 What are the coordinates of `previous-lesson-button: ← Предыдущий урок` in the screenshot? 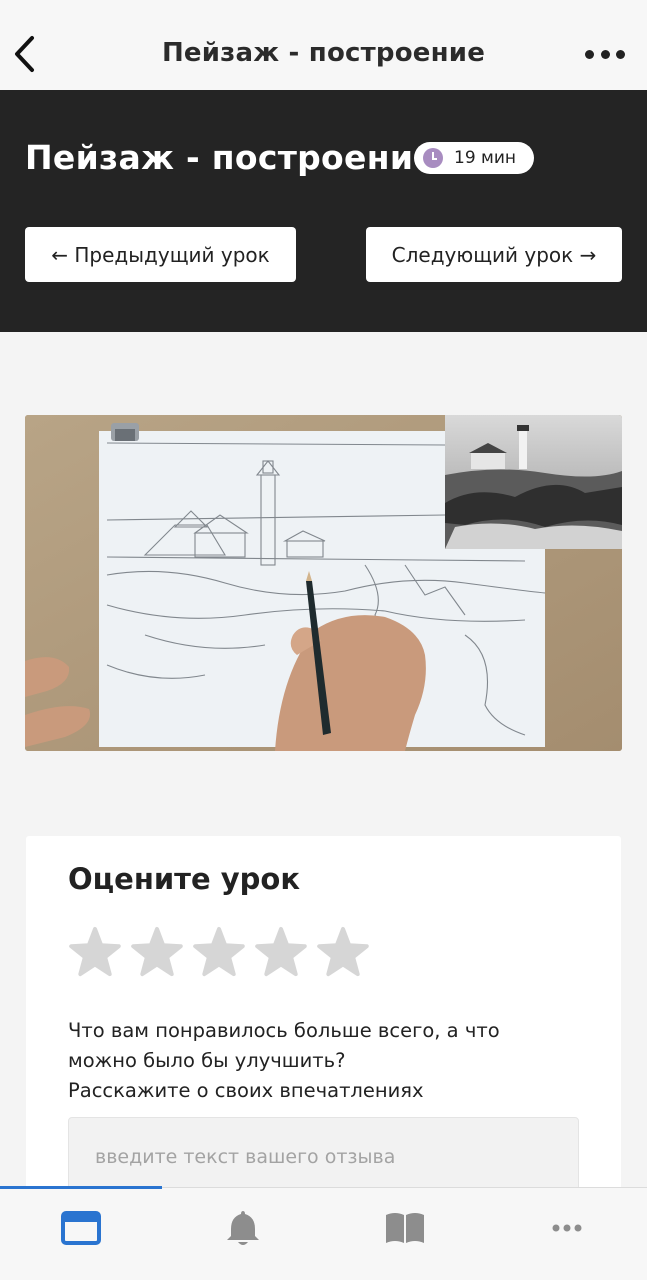 It's located at (160, 254).